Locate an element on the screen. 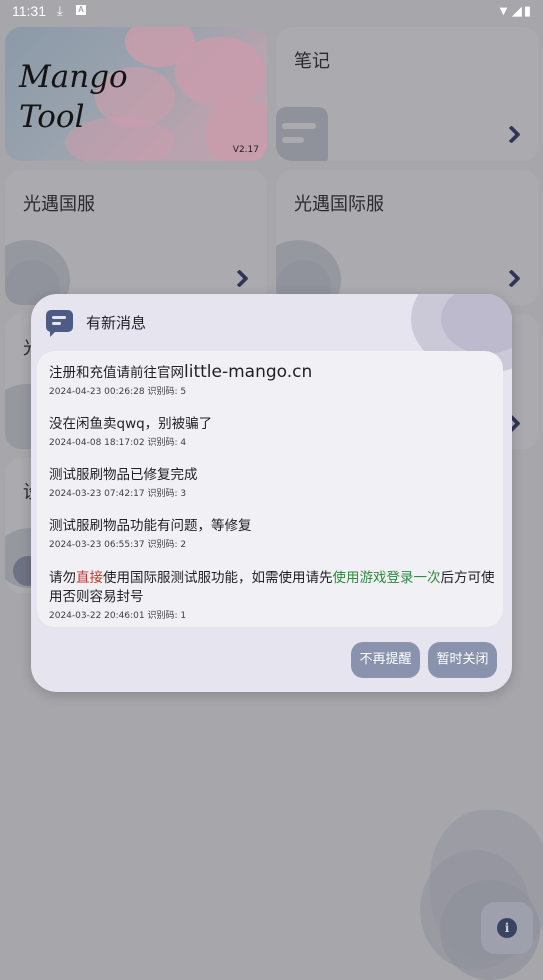 This screenshot has width=543, height=980. sky-intl-card-title: 光遇国际服 is located at coordinates (339, 204).